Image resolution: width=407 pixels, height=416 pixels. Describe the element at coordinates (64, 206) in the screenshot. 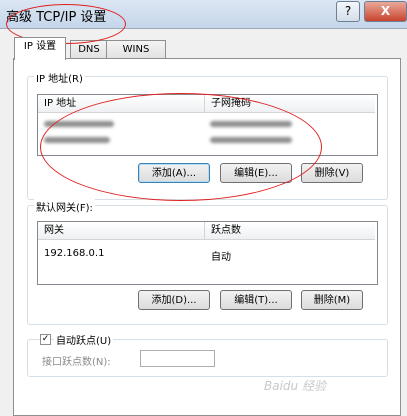

I see `gateway-group-label: 默认网关(F):` at that location.